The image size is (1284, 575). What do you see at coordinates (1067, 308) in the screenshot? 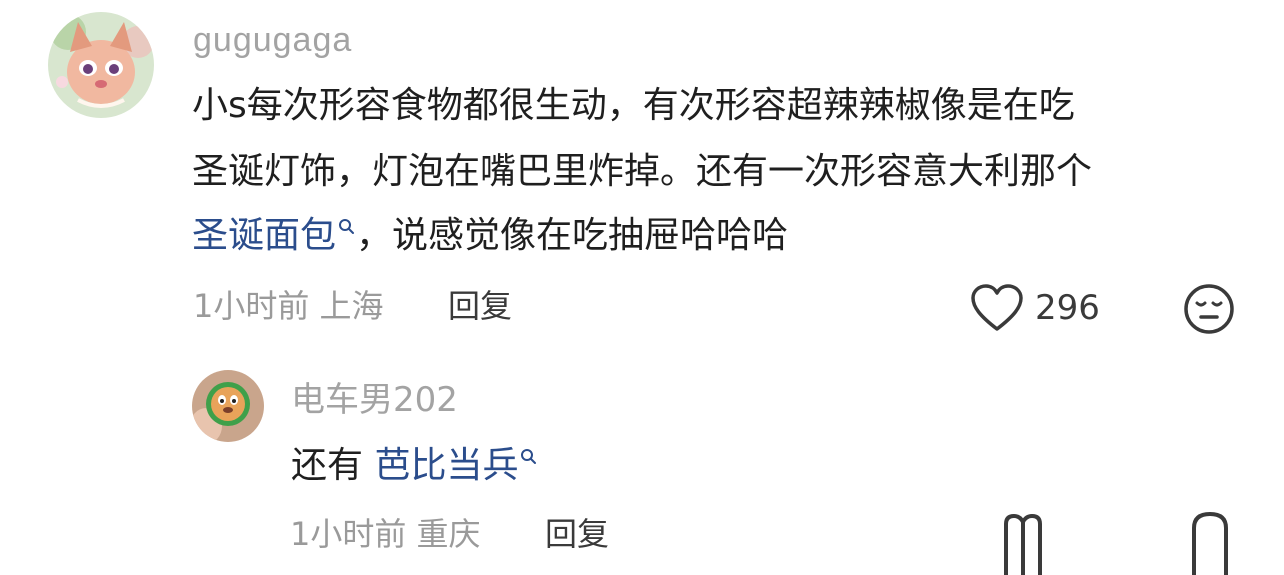
I see `like-count: 296` at bounding box center [1067, 308].